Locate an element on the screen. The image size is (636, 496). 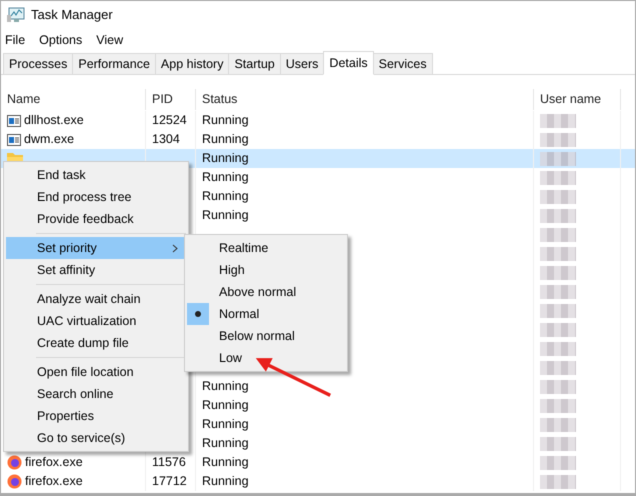
table-row: dllhost.exe 12524 Running is located at coordinates (318, 120).